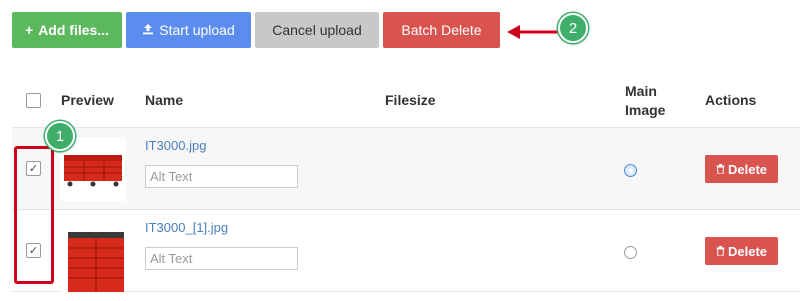  I want to click on toolbox-image, so click(96, 262).